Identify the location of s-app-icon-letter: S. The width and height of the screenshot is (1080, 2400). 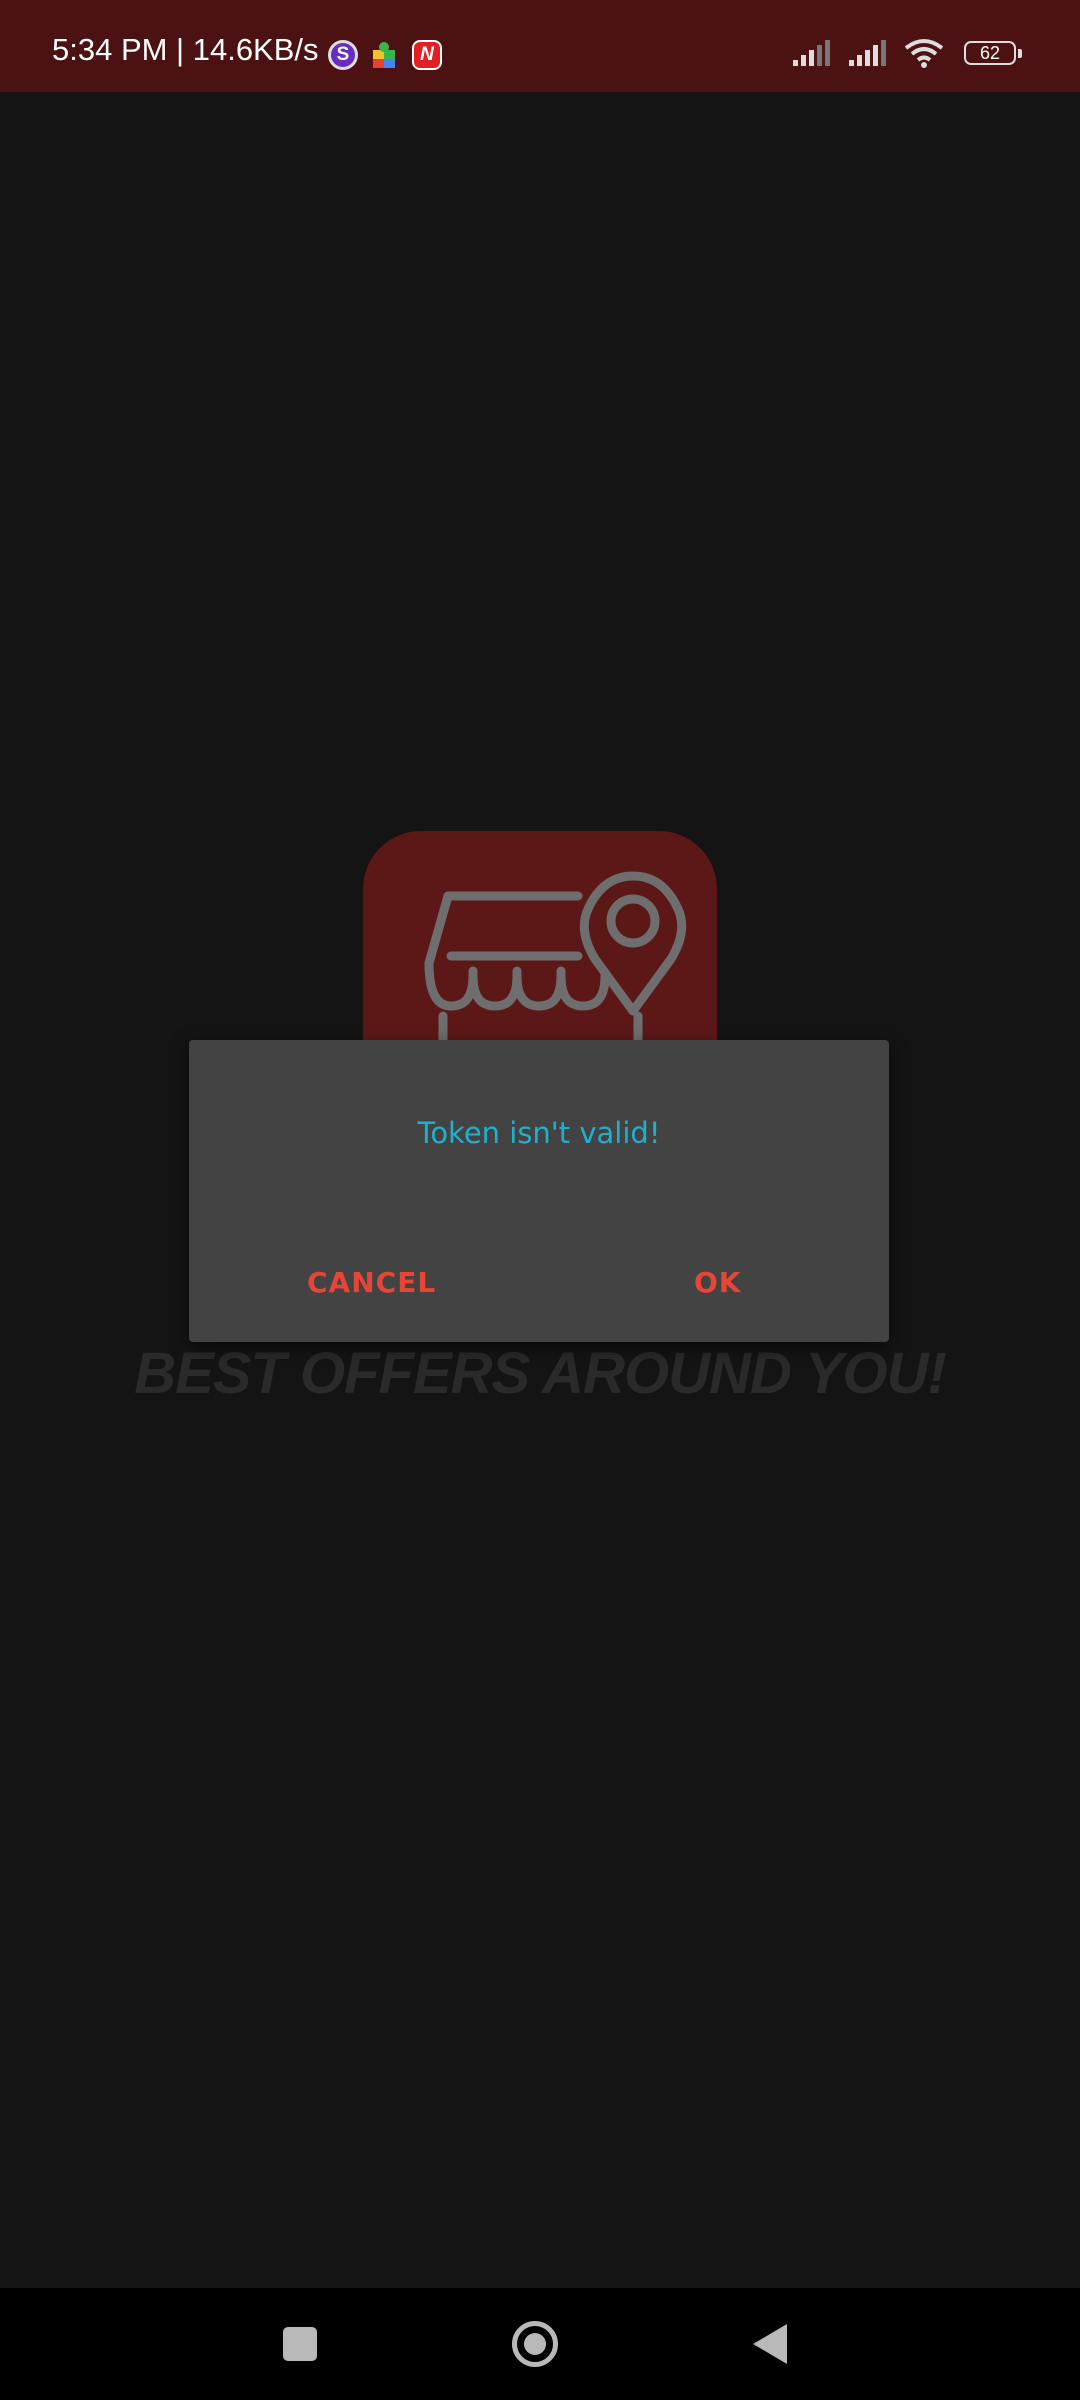
(343, 54).